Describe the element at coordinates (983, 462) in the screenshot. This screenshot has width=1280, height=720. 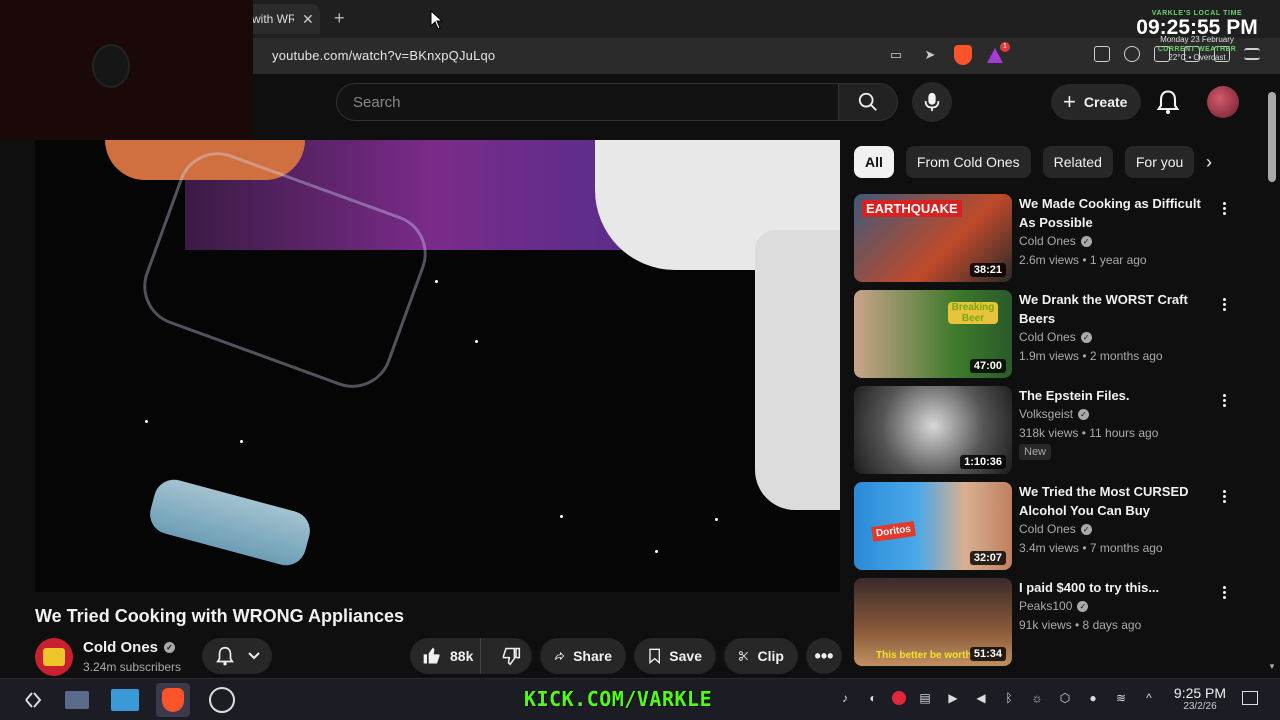
I see `video-duration: 1:10:36` at that location.